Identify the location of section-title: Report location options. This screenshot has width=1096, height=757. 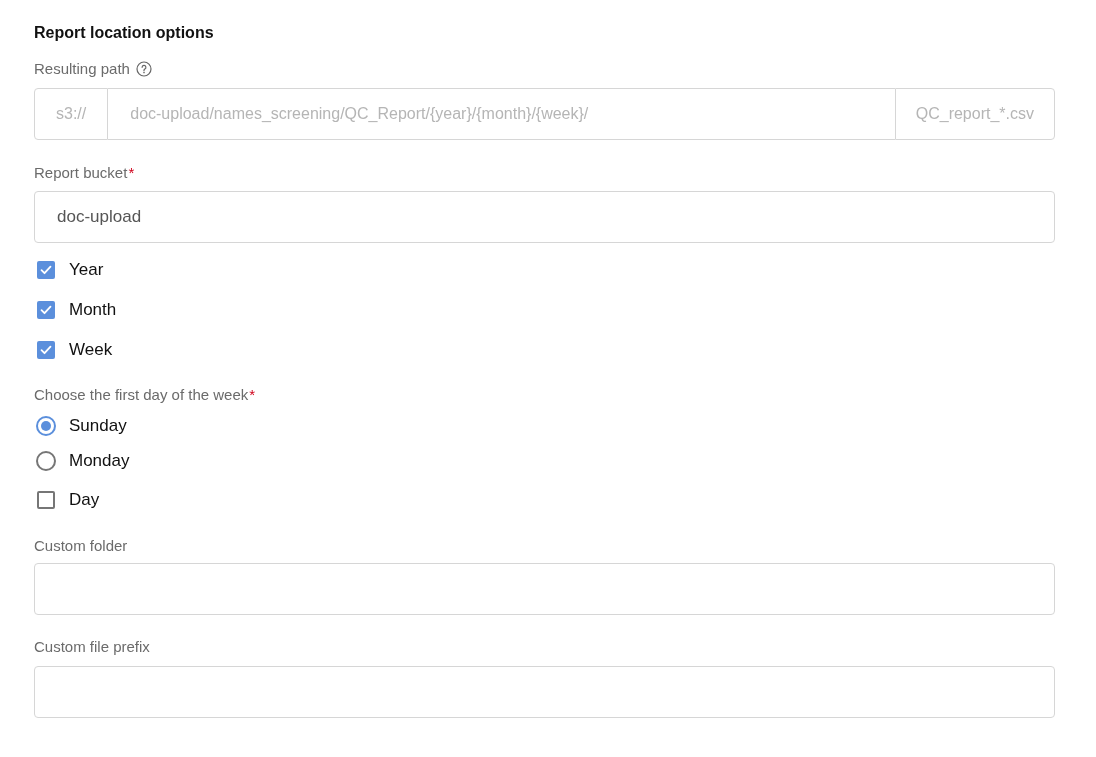
(124, 33).